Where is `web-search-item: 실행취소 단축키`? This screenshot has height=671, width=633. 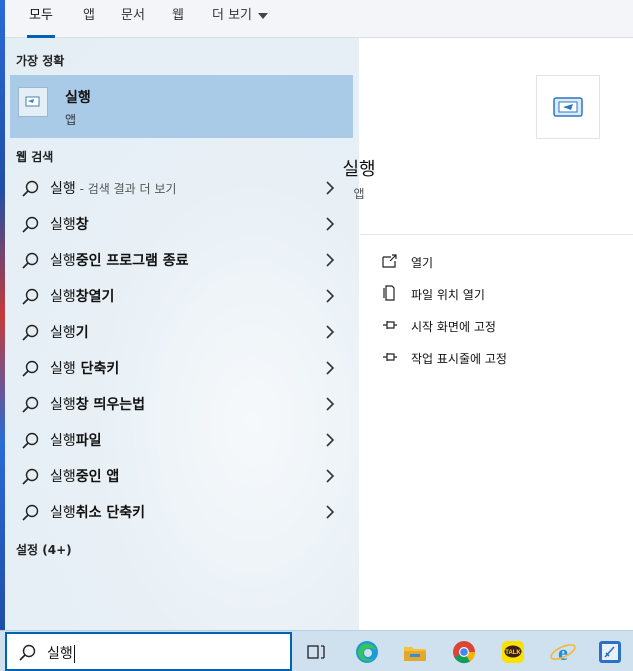
web-search-item: 실행취소 단축키 is located at coordinates (181, 512).